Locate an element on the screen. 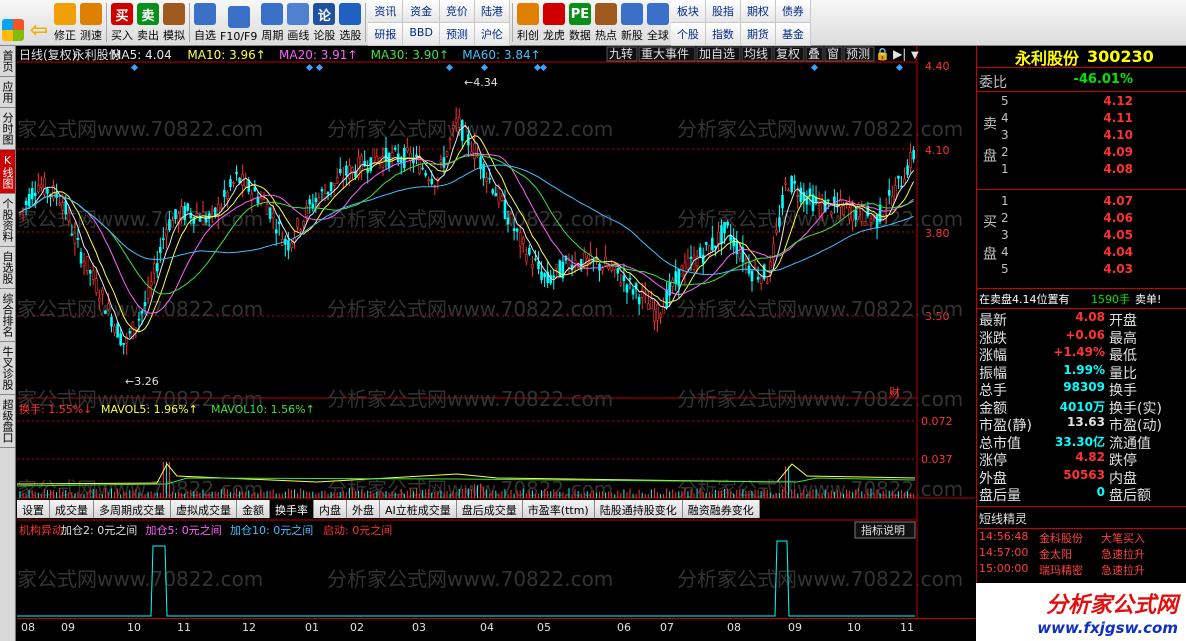  up-arrow-button: 修正 is located at coordinates (65, 22).